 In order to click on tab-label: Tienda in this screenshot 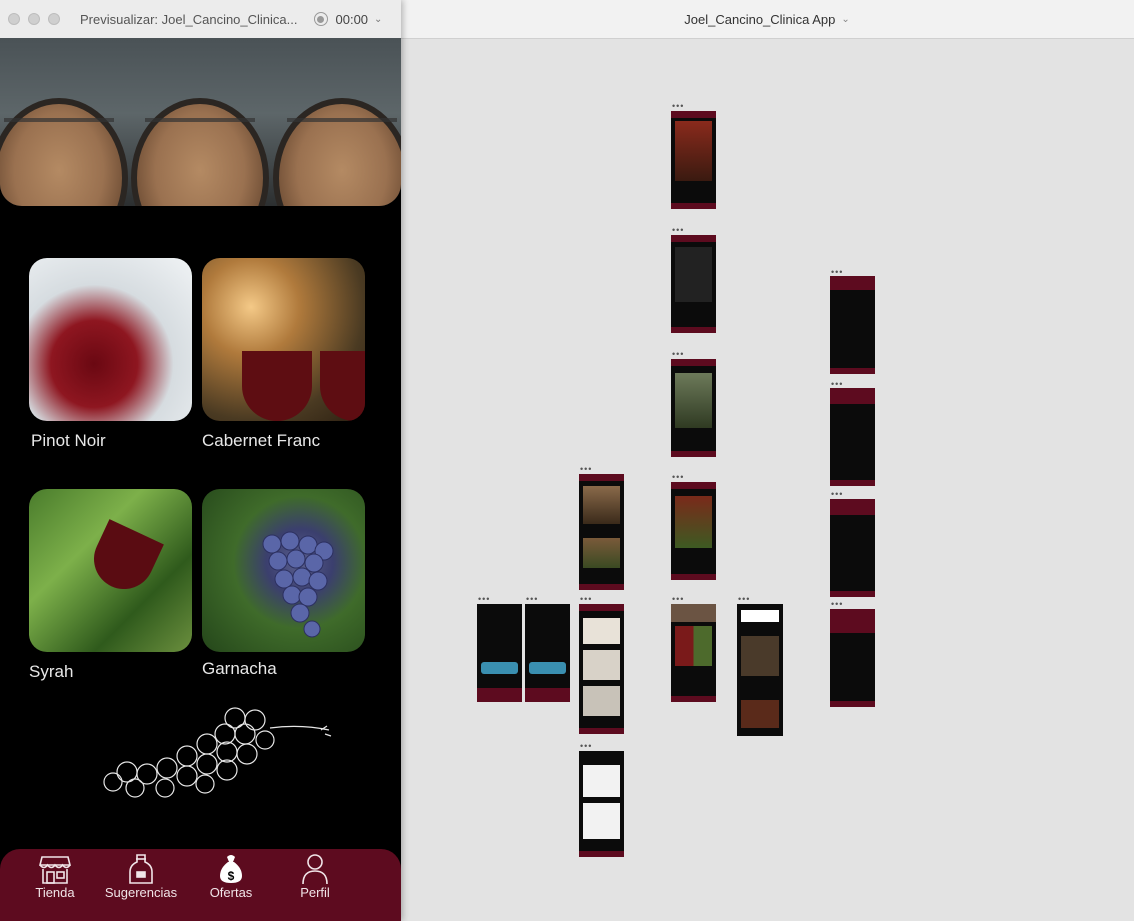, I will do `click(55, 892)`.